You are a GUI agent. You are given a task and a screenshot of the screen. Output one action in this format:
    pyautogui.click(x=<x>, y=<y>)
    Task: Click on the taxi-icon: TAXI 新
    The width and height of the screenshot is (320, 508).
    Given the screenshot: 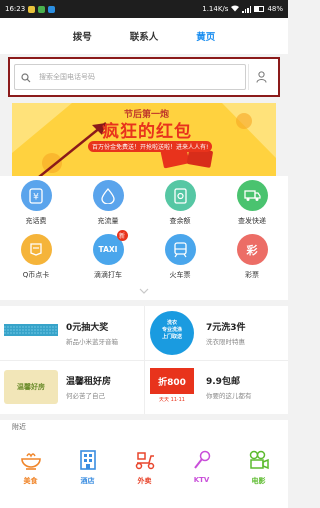 What is the action you would take?
    pyautogui.click(x=110, y=247)
    